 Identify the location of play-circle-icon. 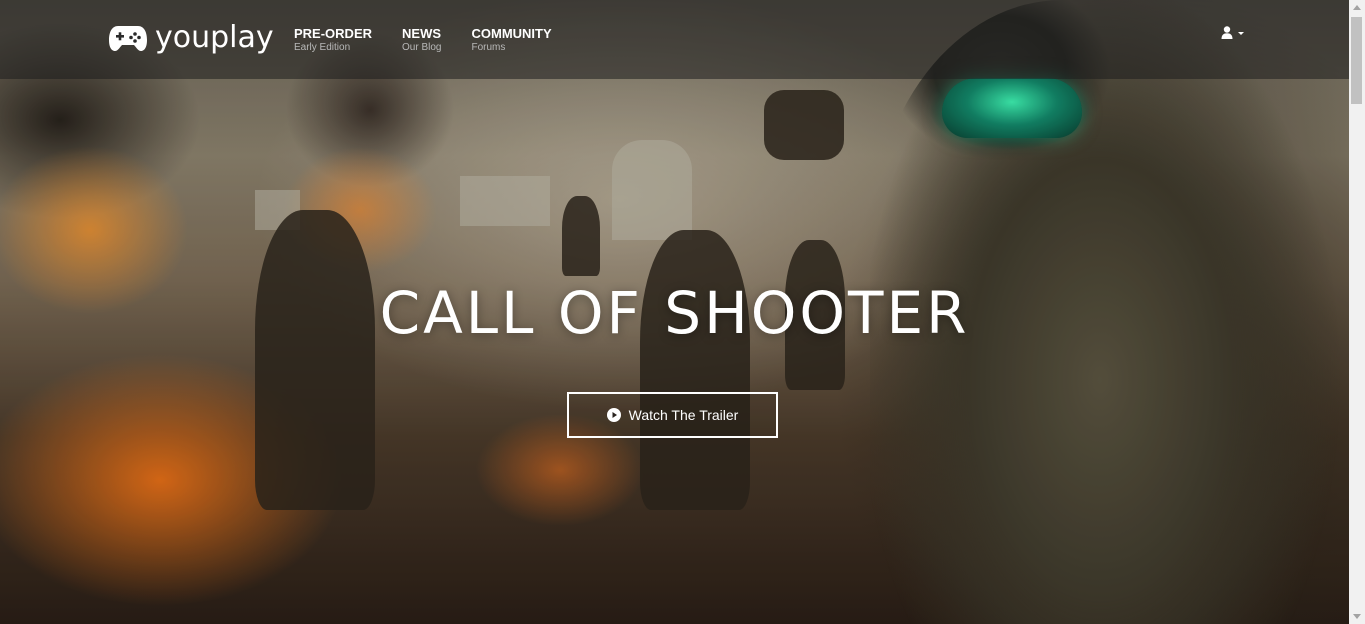
(613, 415).